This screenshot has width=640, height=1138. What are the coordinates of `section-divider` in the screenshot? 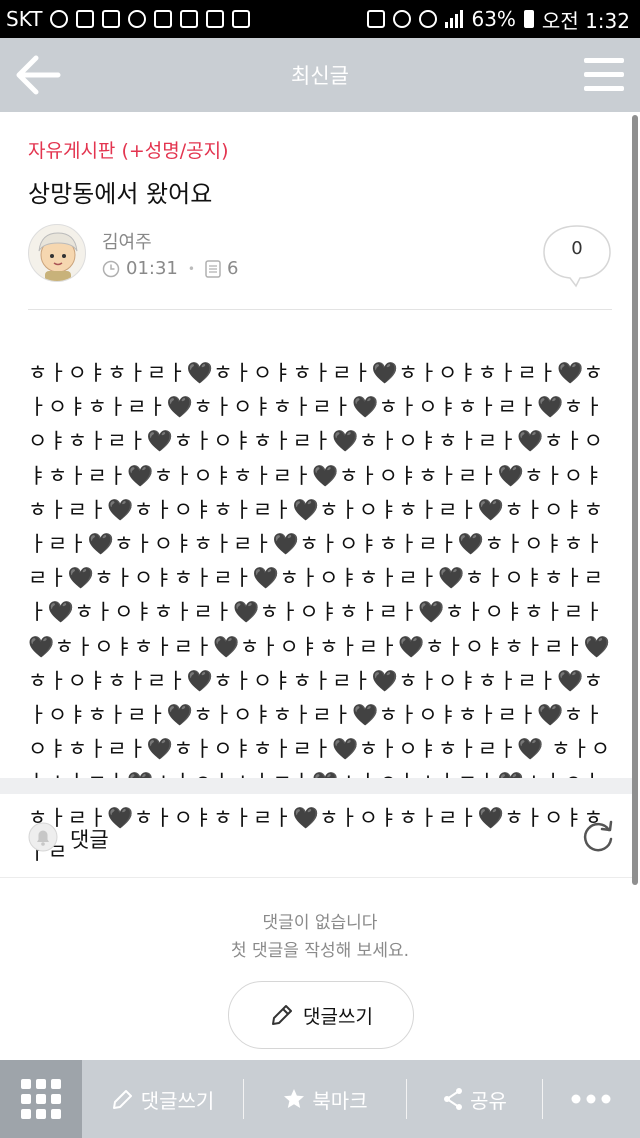 It's located at (316, 786).